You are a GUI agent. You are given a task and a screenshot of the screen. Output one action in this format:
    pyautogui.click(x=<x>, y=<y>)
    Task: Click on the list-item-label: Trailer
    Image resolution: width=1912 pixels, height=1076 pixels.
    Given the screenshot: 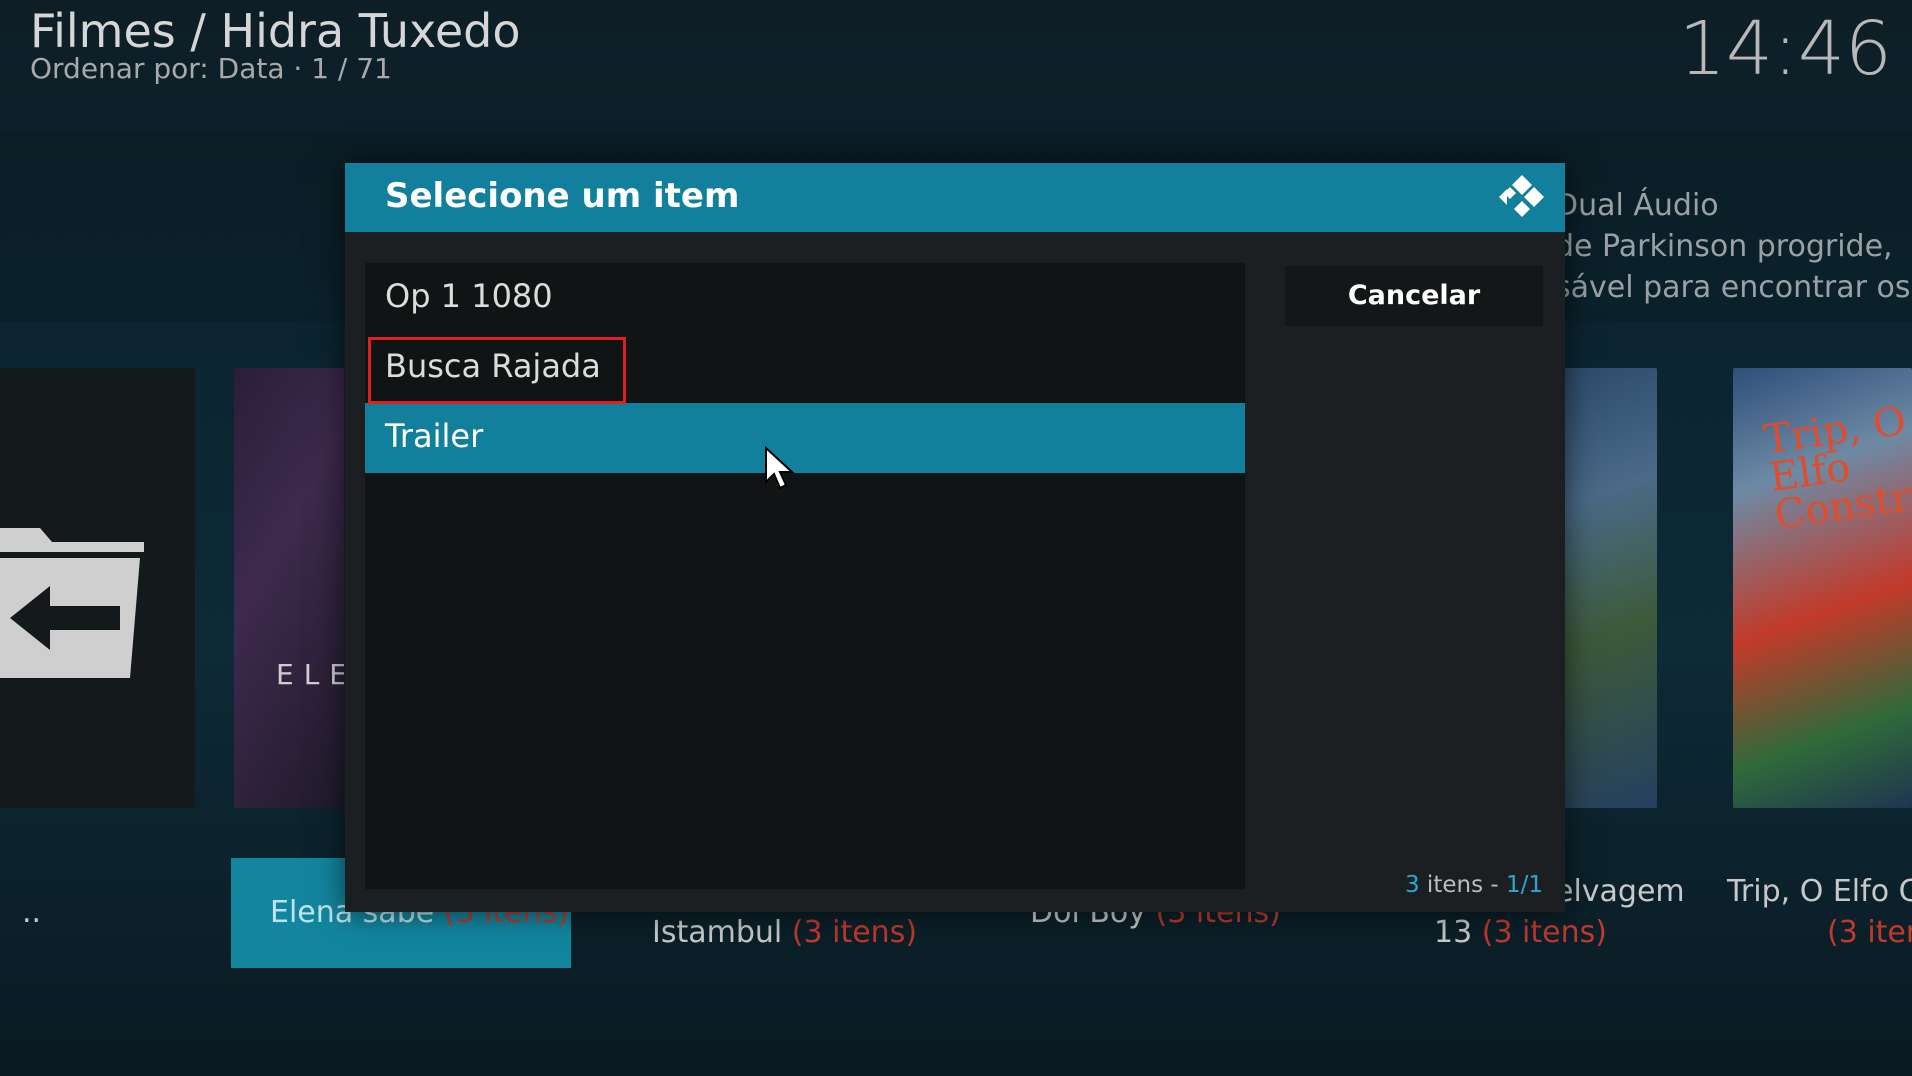 What is the action you would take?
    pyautogui.click(x=434, y=436)
    